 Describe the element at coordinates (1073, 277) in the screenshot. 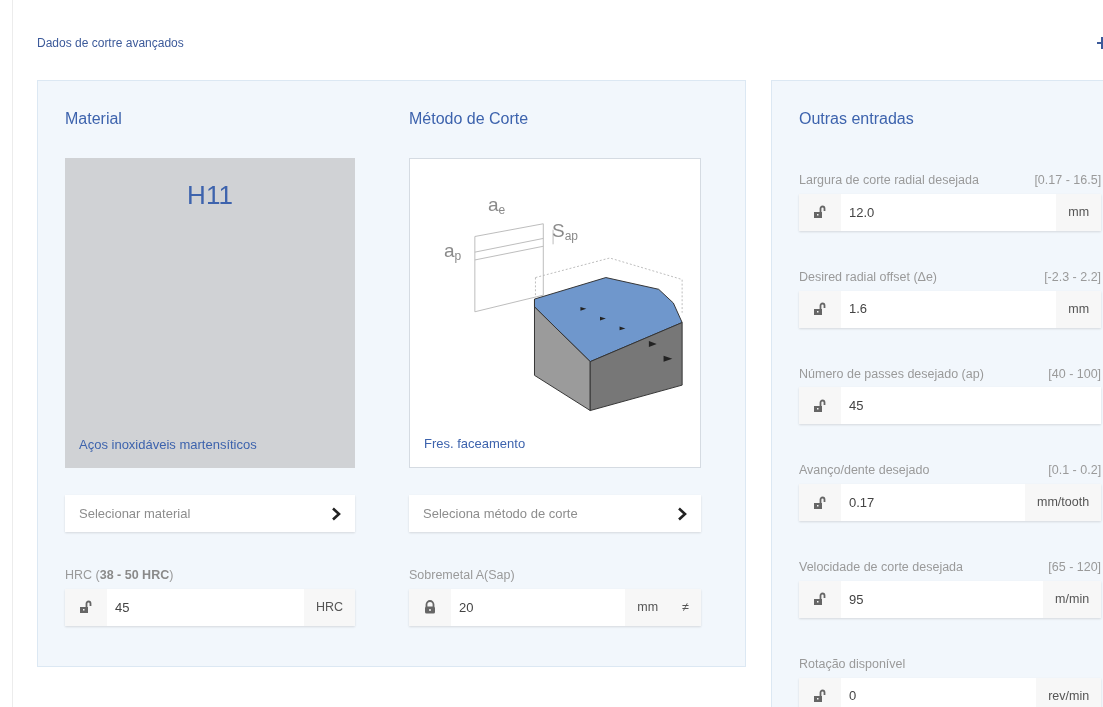

I see `range-label: [-2.3 - 2.2]` at that location.